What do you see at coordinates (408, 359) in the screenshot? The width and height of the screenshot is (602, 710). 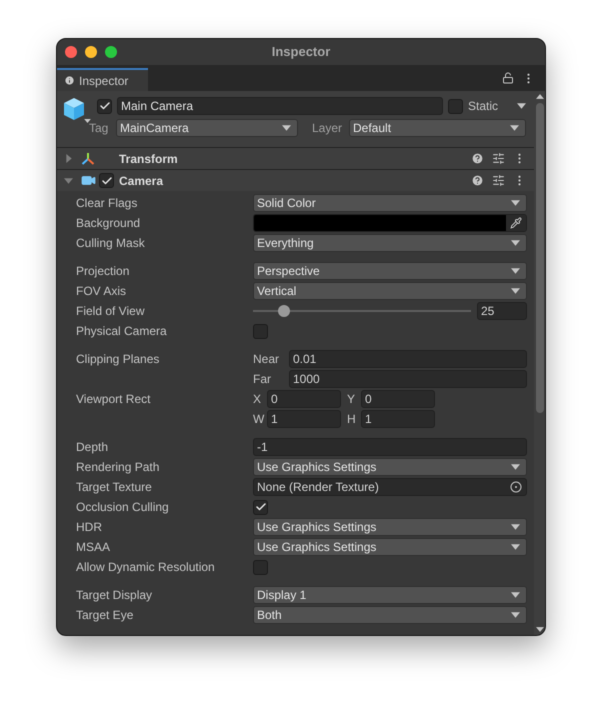 I see `input-field: 0.01` at bounding box center [408, 359].